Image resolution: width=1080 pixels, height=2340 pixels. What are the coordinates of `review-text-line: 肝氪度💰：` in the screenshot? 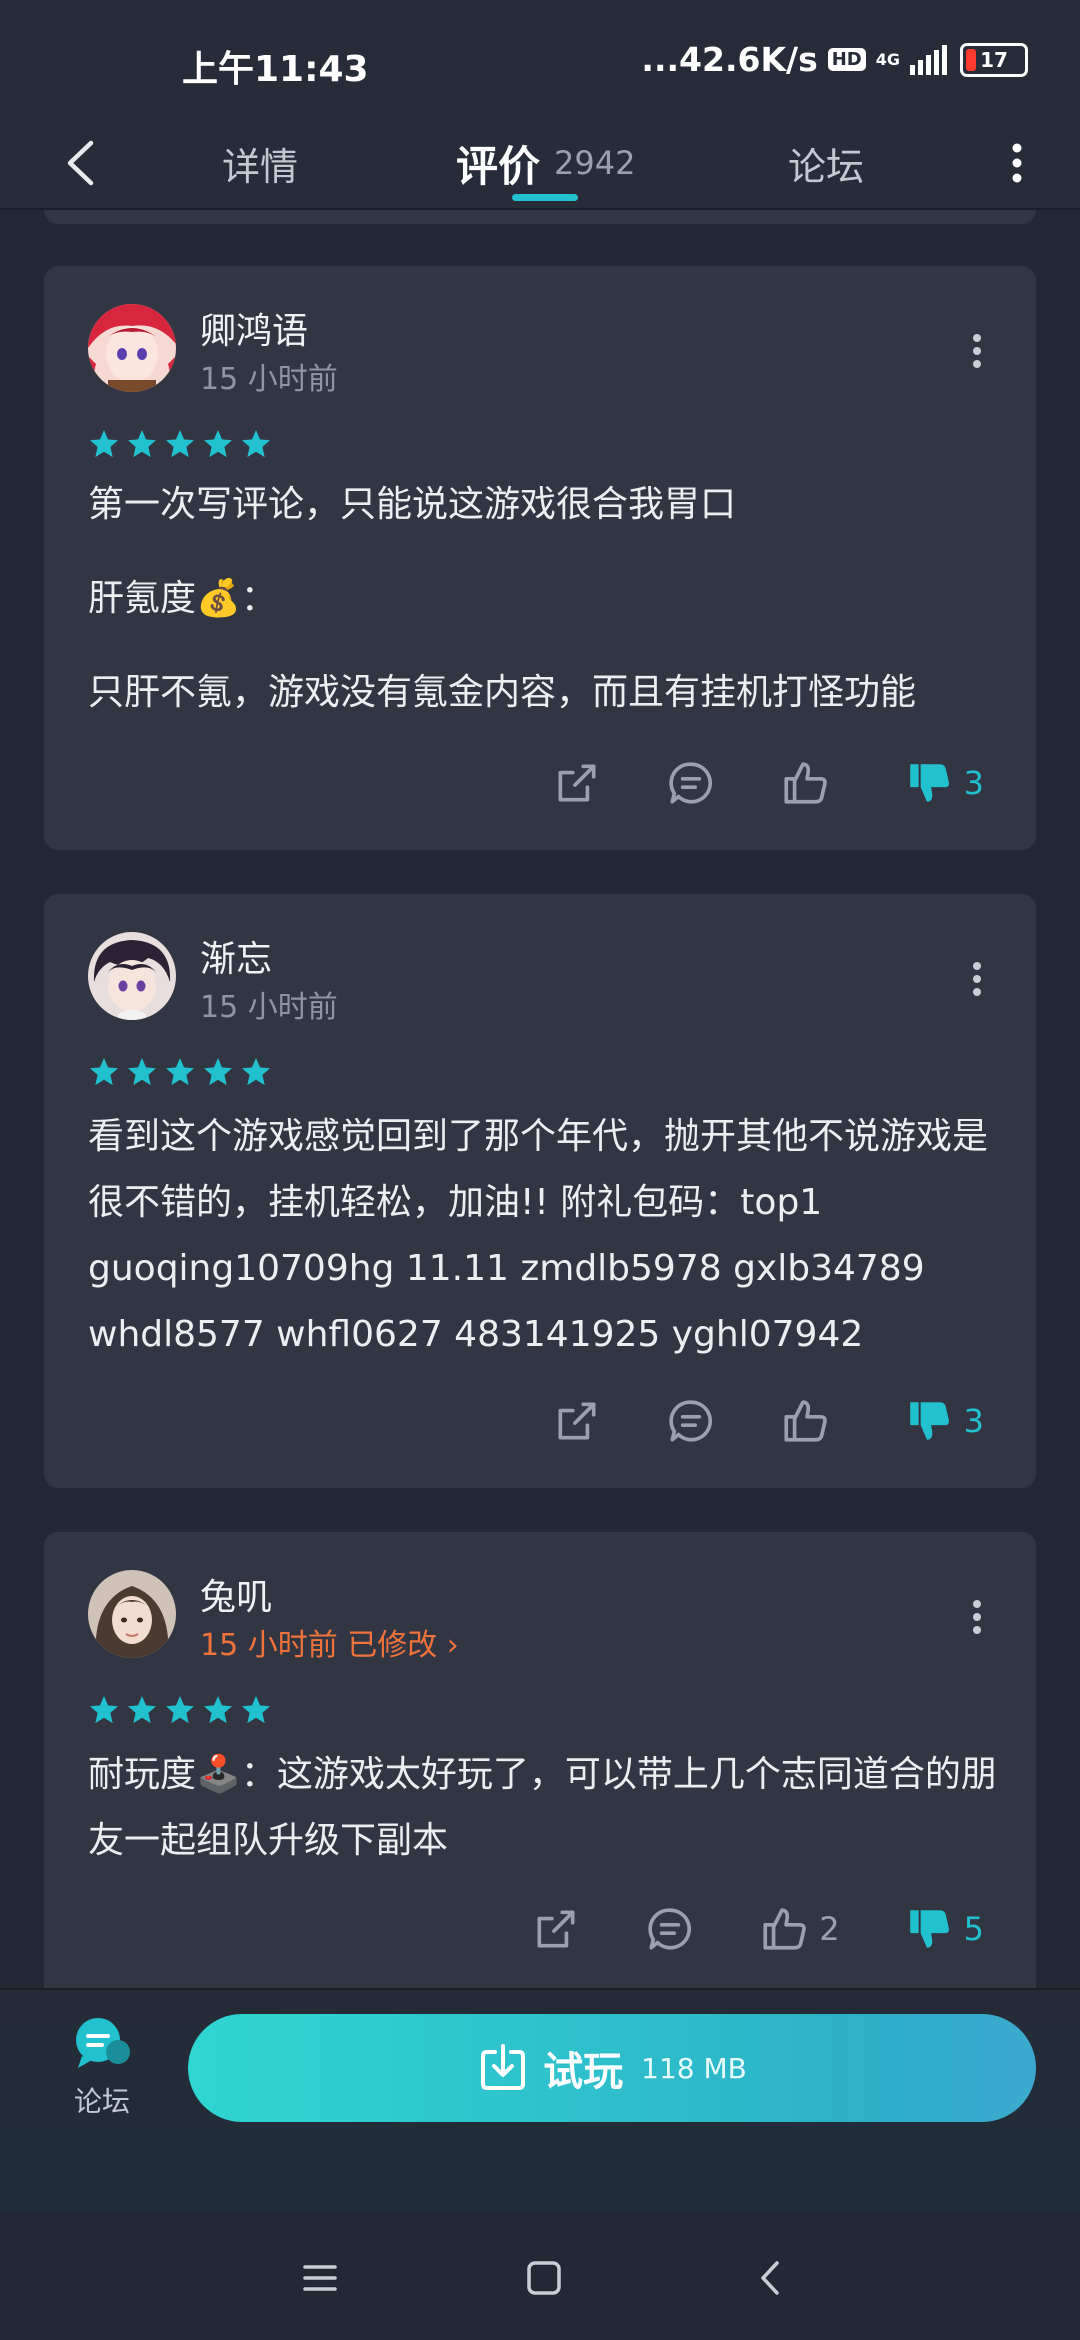 It's located at (182, 598).